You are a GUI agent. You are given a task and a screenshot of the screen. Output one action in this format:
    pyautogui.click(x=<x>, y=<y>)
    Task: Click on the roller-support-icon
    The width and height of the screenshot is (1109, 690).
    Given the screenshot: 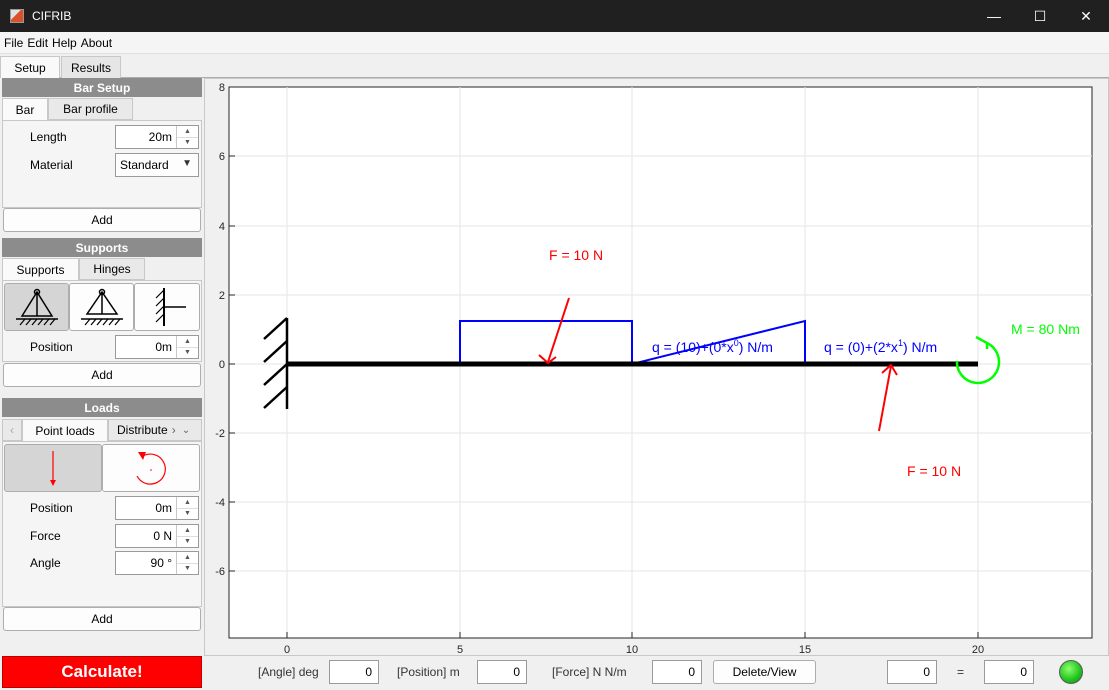 What is the action you would take?
    pyautogui.click(x=101, y=307)
    